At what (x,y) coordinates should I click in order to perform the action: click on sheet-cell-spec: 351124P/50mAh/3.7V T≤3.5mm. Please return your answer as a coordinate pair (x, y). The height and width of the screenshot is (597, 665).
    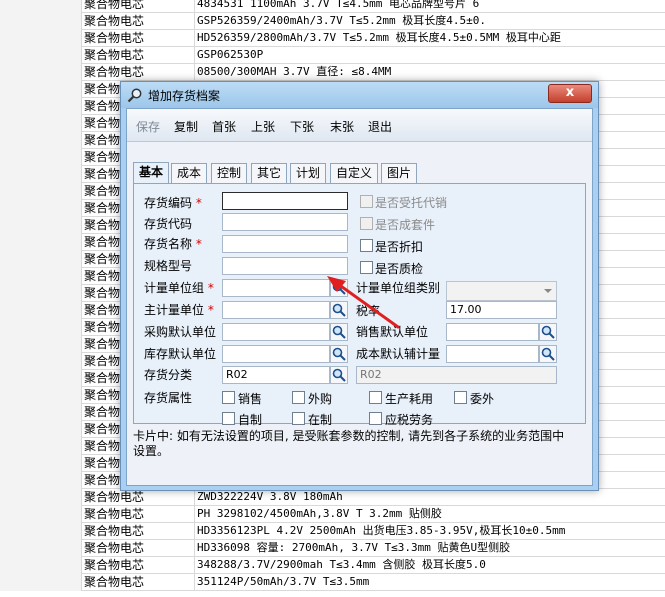
    Looking at the image, I should click on (430, 582).